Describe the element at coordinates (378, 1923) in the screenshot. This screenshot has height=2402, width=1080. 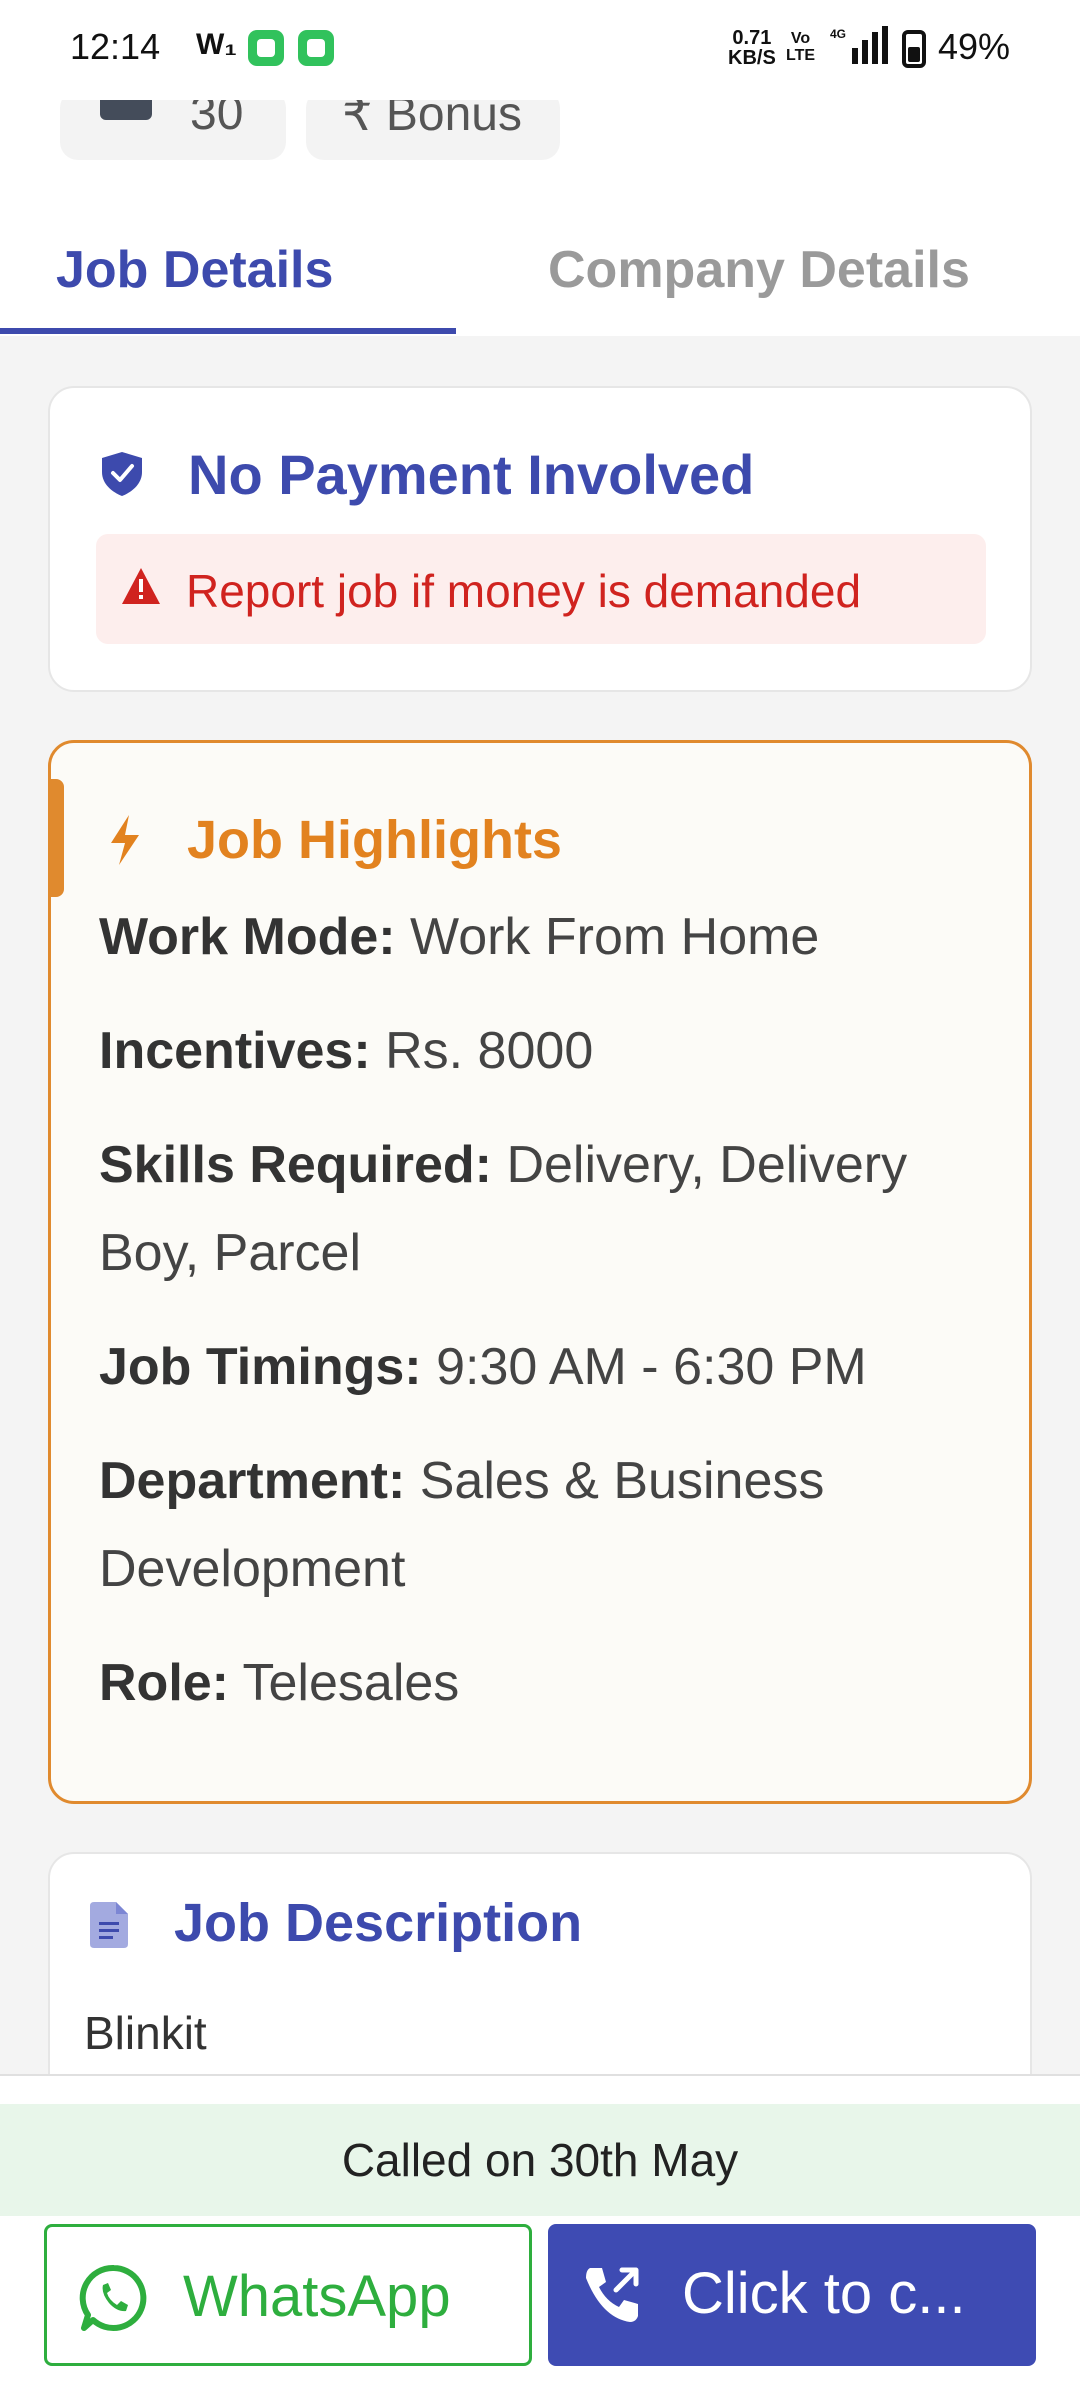
I see `description-title: Job Description` at that location.